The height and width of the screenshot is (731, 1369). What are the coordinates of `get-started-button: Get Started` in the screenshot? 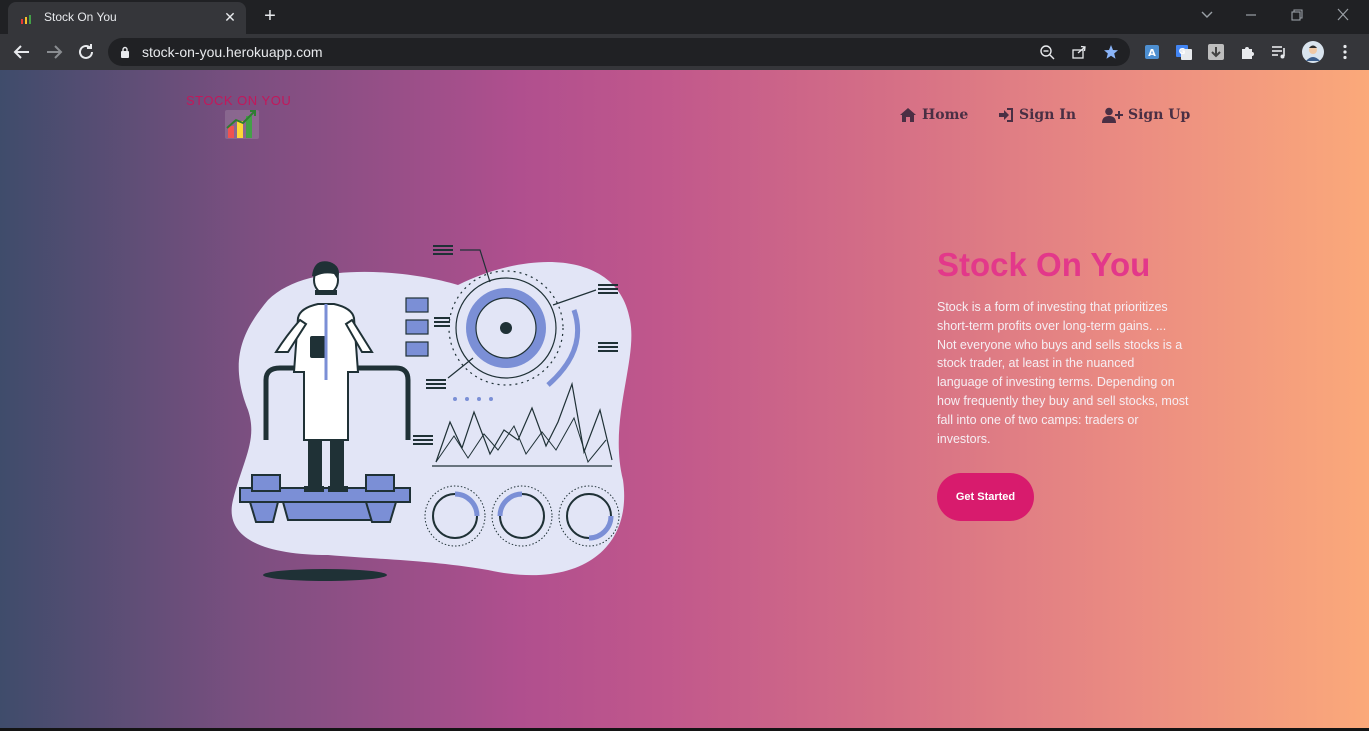 It's located at (985, 497).